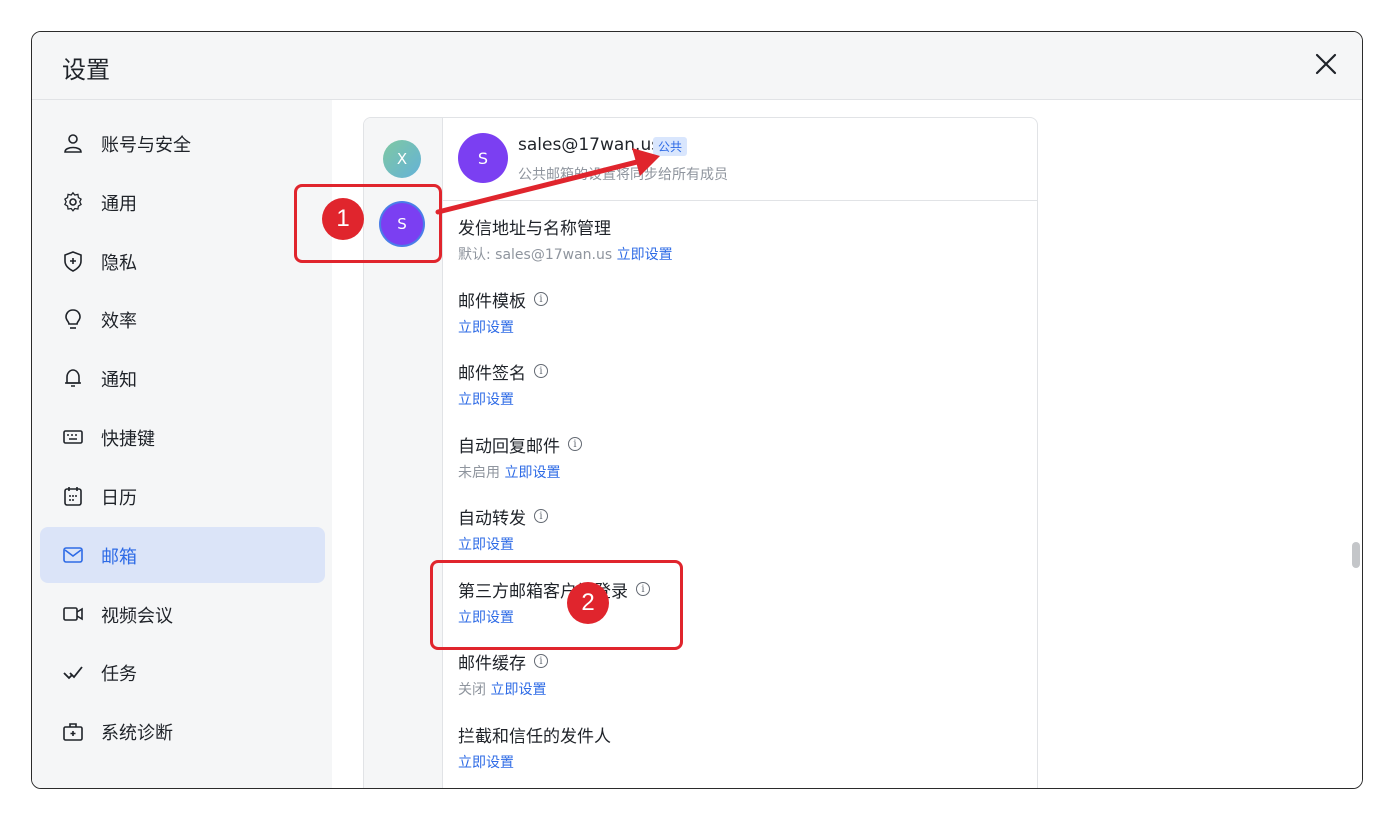 Image resolution: width=1396 pixels, height=822 pixels. What do you see at coordinates (119, 674) in the screenshot?
I see `sidebar-item-label: 任务` at bounding box center [119, 674].